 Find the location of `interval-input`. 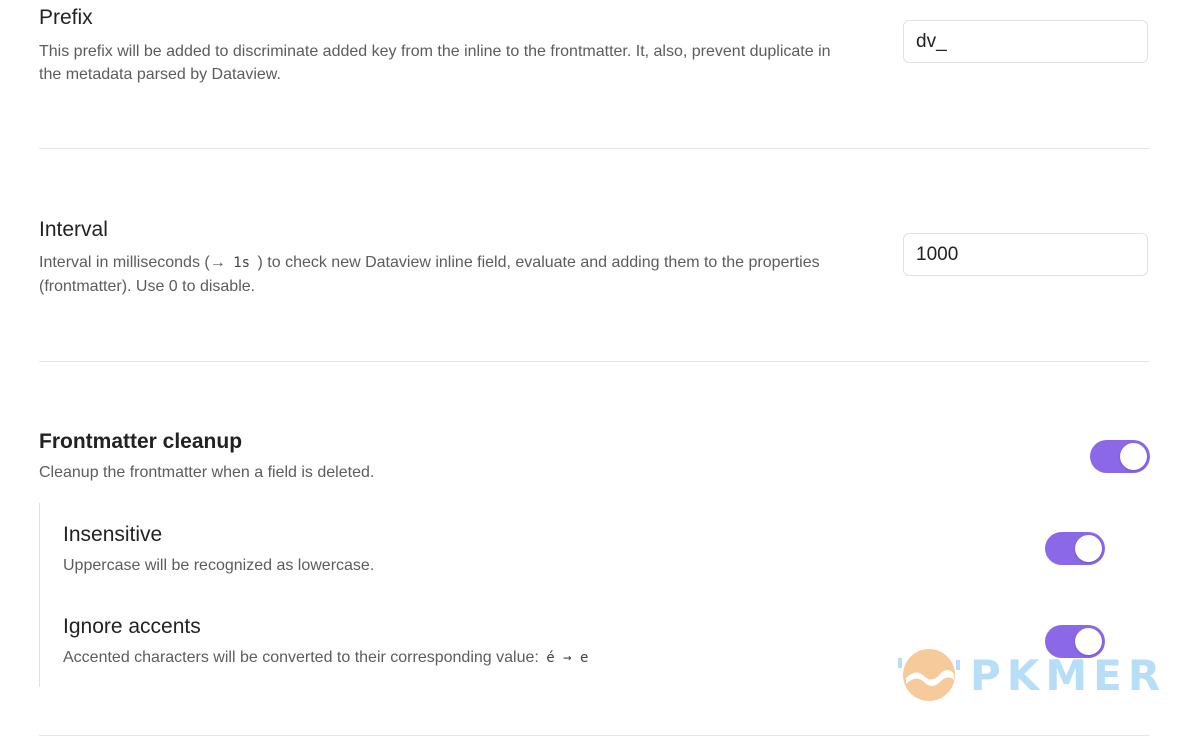

interval-input is located at coordinates (1025, 254).